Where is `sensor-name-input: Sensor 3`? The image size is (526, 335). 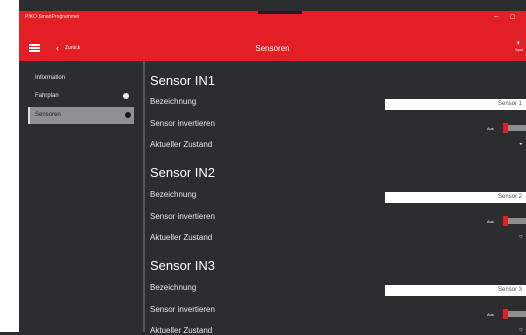 sensor-name-input: Sensor 3 is located at coordinates (455, 290).